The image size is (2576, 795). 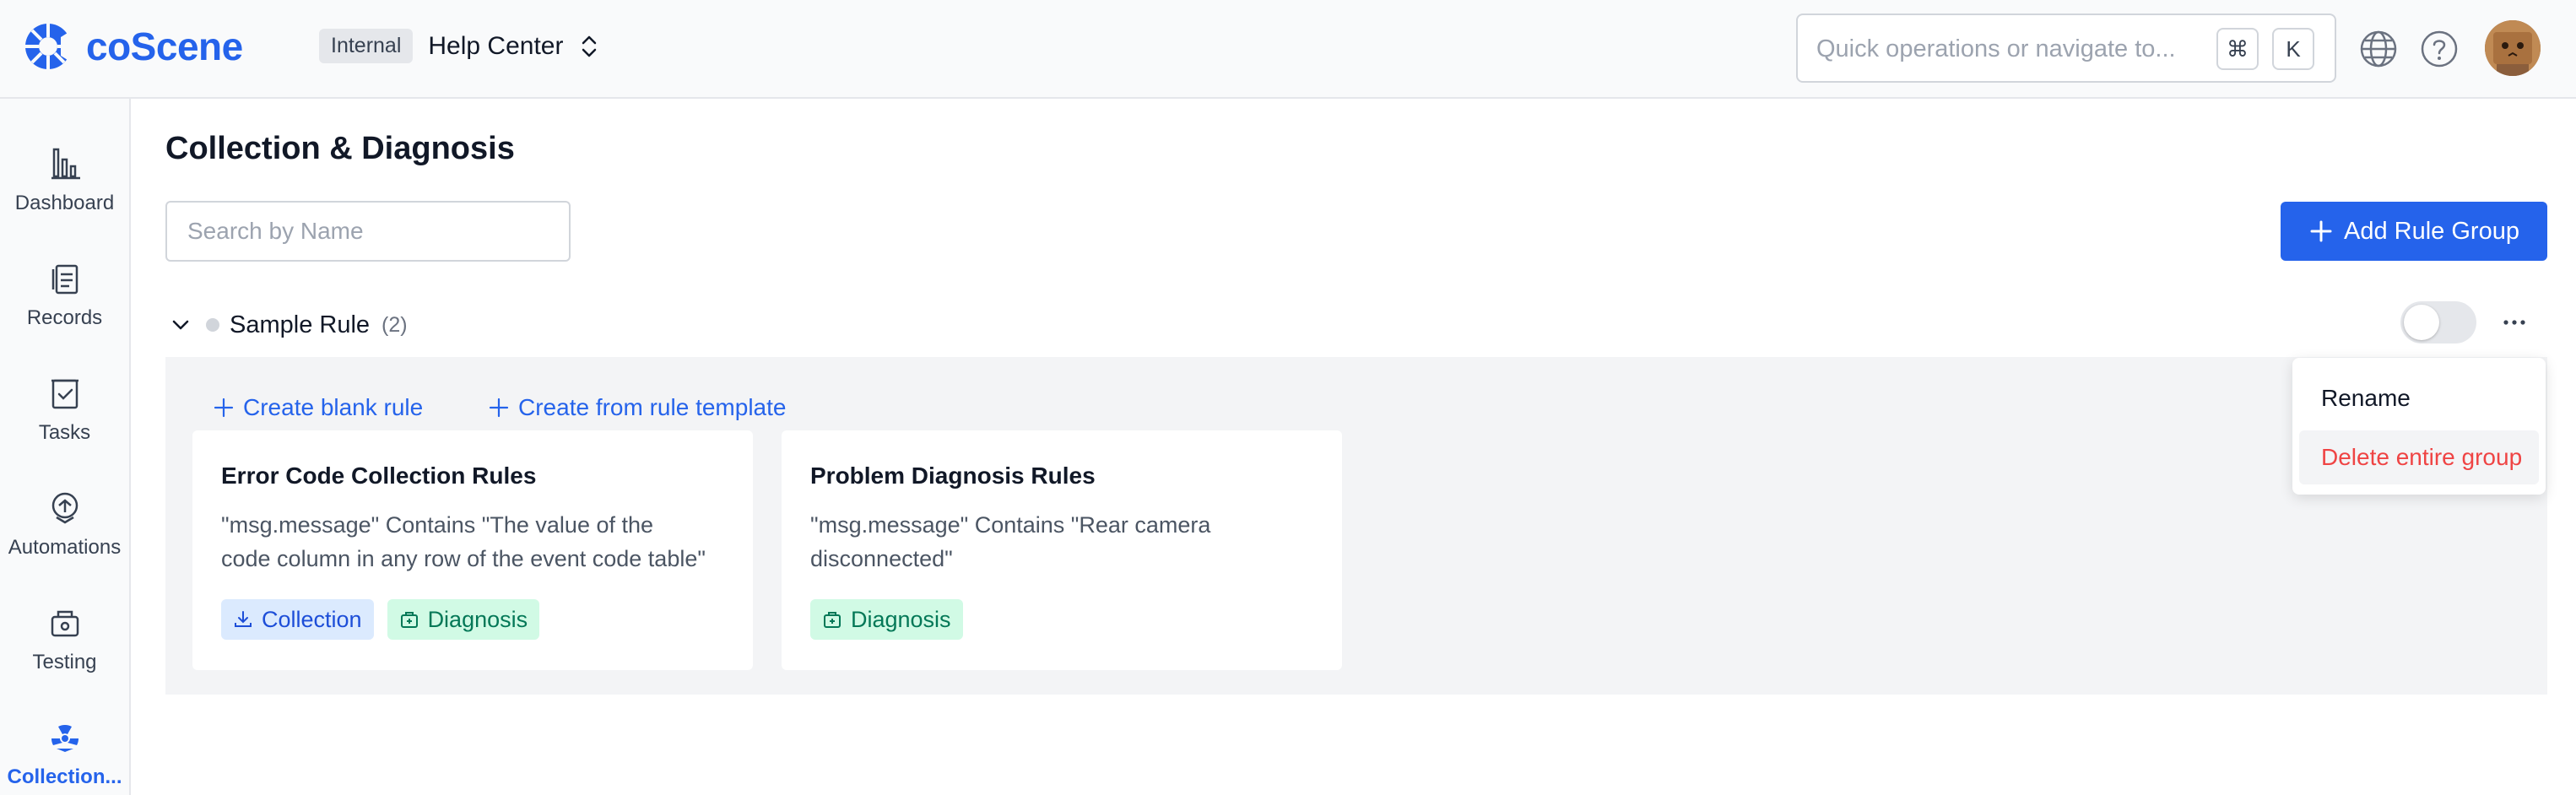 What do you see at coordinates (180, 325) in the screenshot?
I see `chevron-down-icon` at bounding box center [180, 325].